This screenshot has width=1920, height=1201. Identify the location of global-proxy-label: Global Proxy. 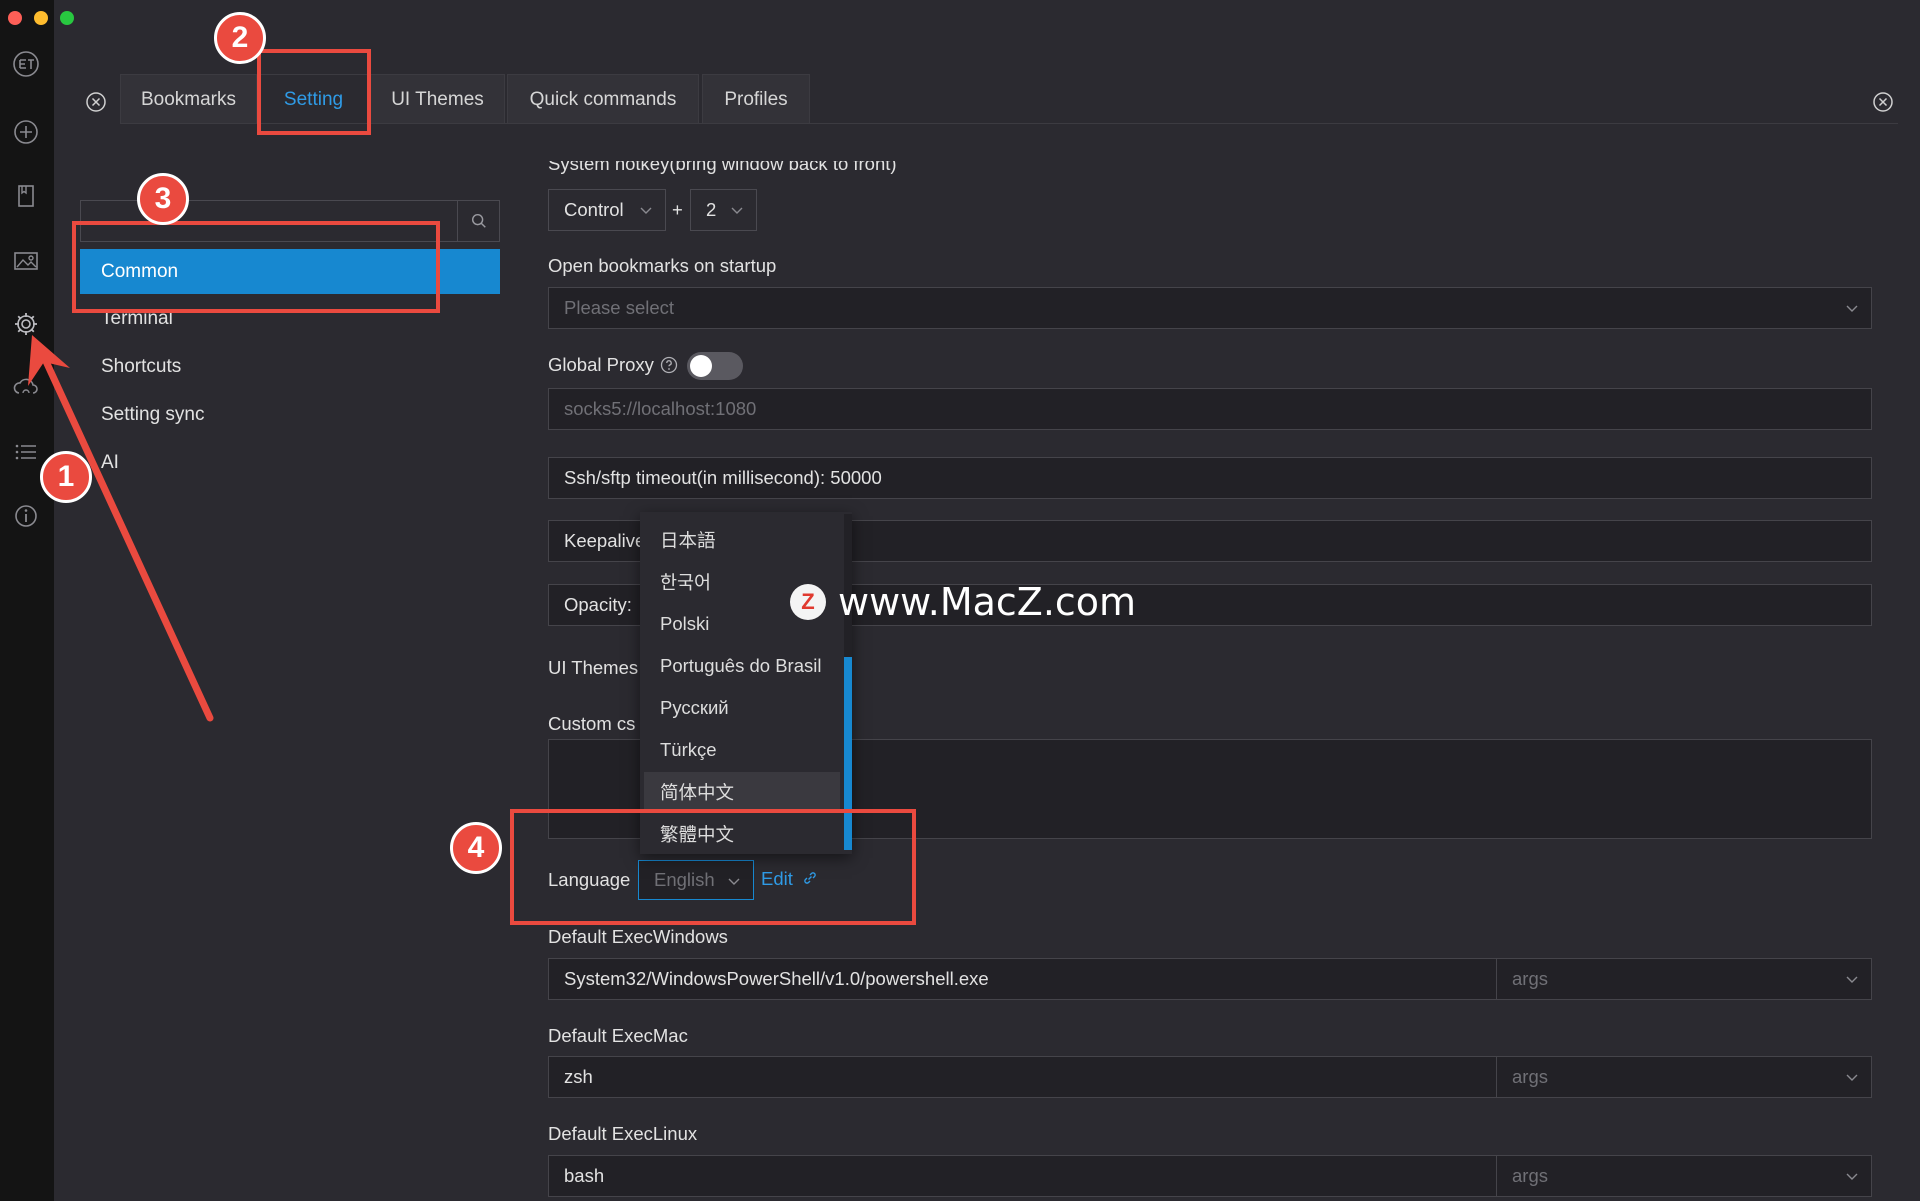
(601, 364).